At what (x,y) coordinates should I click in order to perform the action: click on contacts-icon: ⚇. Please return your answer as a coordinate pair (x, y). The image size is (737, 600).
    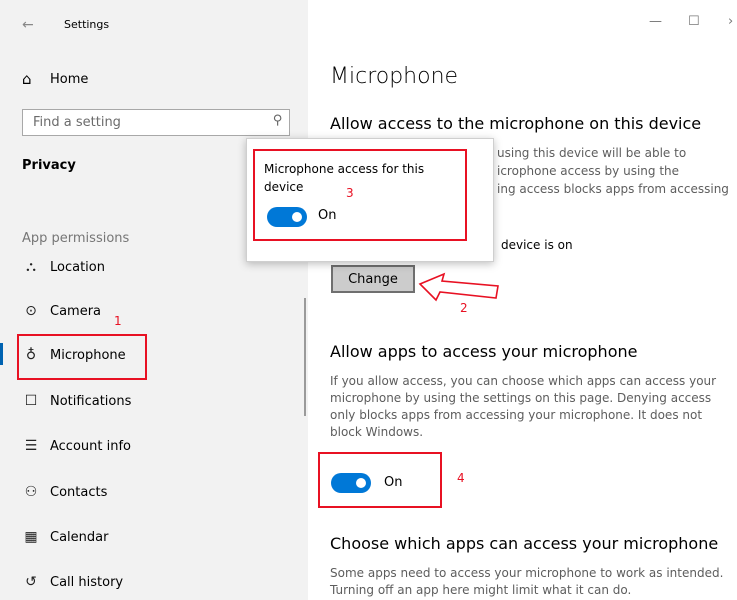
    Looking at the image, I should click on (31, 492).